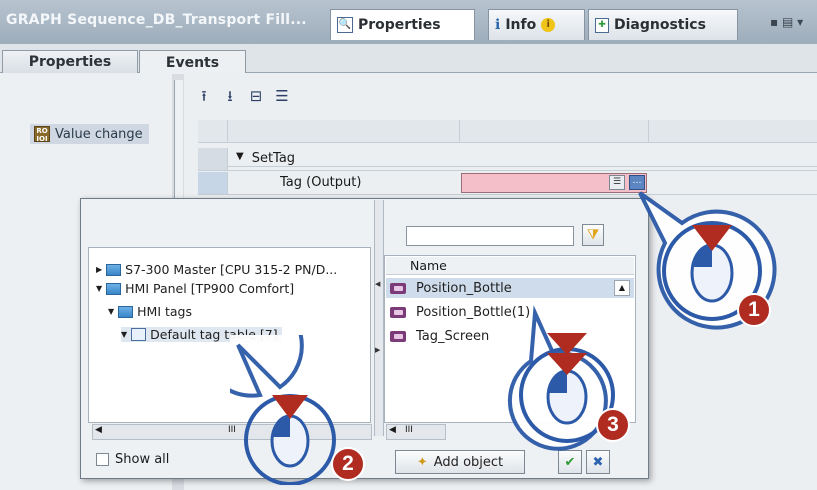  I want to click on event-value-change: RO IOI Value change, so click(89, 134).